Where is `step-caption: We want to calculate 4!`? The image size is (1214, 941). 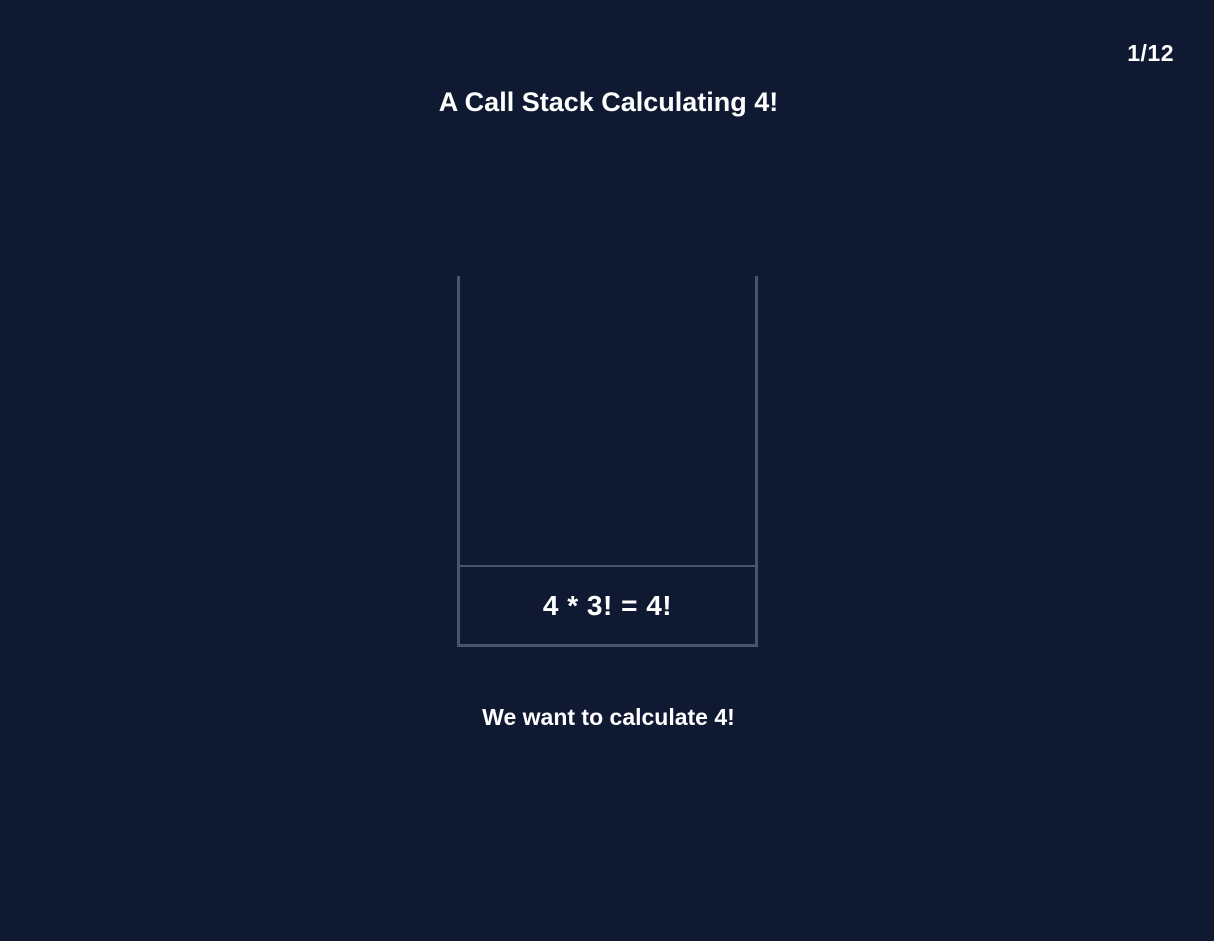
step-caption: We want to calculate 4! is located at coordinates (608, 717).